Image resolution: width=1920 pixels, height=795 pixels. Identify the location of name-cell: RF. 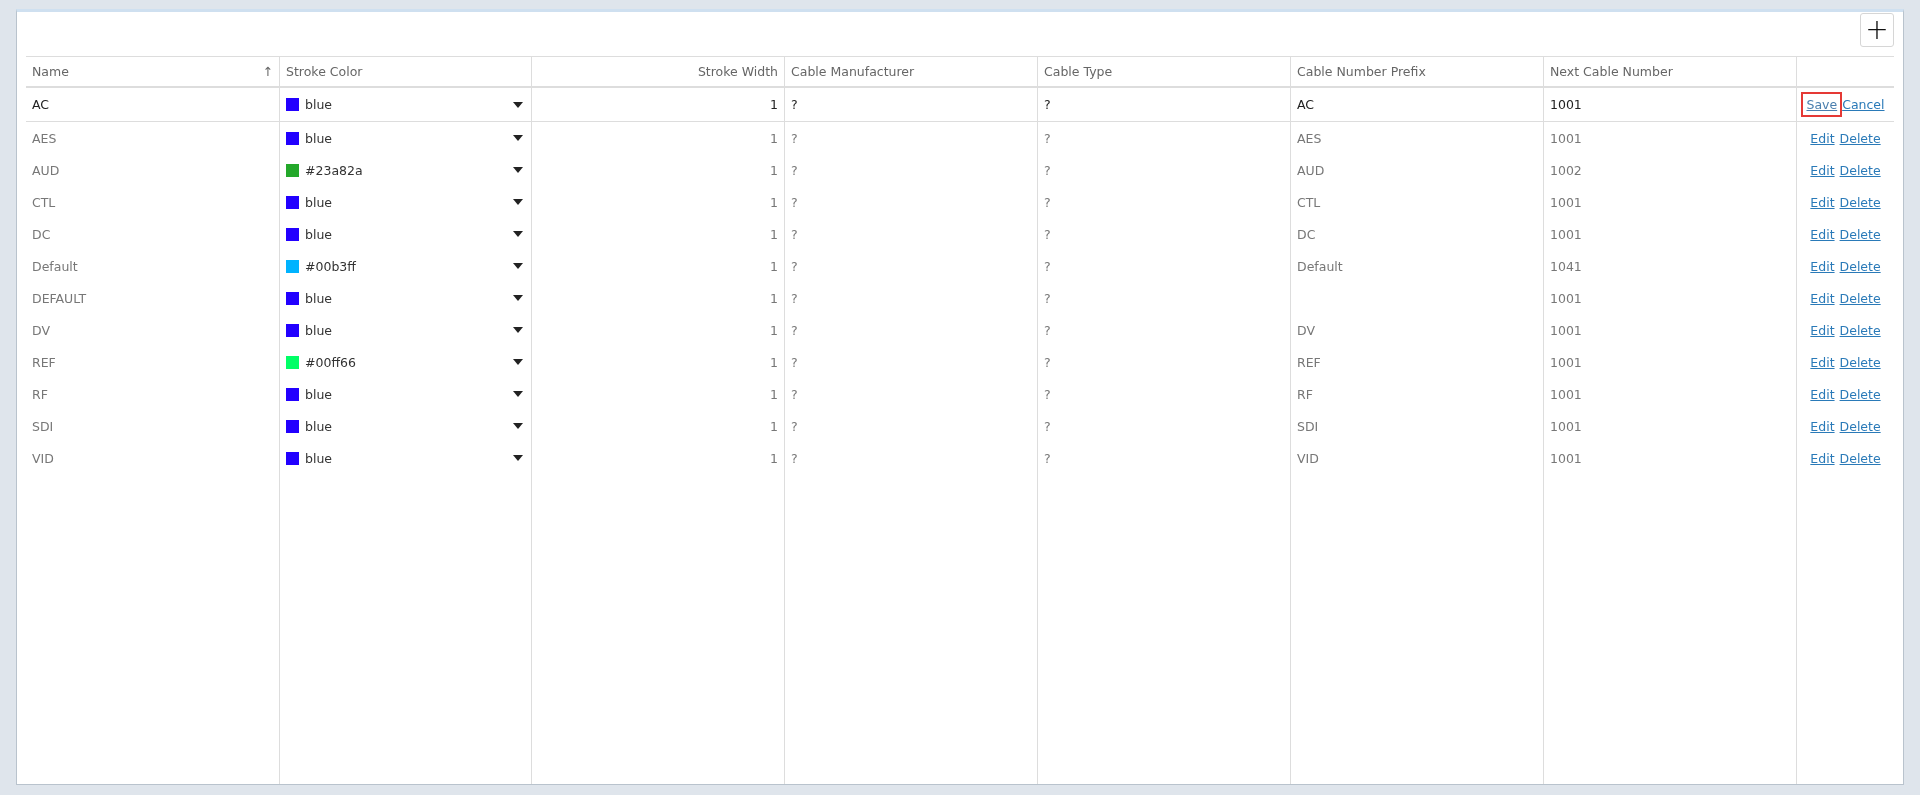
(40, 394).